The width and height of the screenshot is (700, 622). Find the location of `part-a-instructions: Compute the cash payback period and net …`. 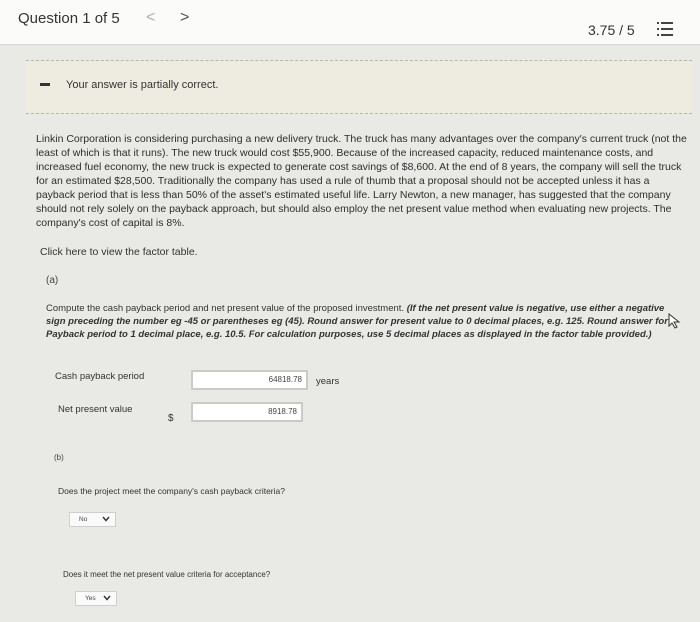

part-a-instructions: Compute the cash payback period and net … is located at coordinates (361, 321).